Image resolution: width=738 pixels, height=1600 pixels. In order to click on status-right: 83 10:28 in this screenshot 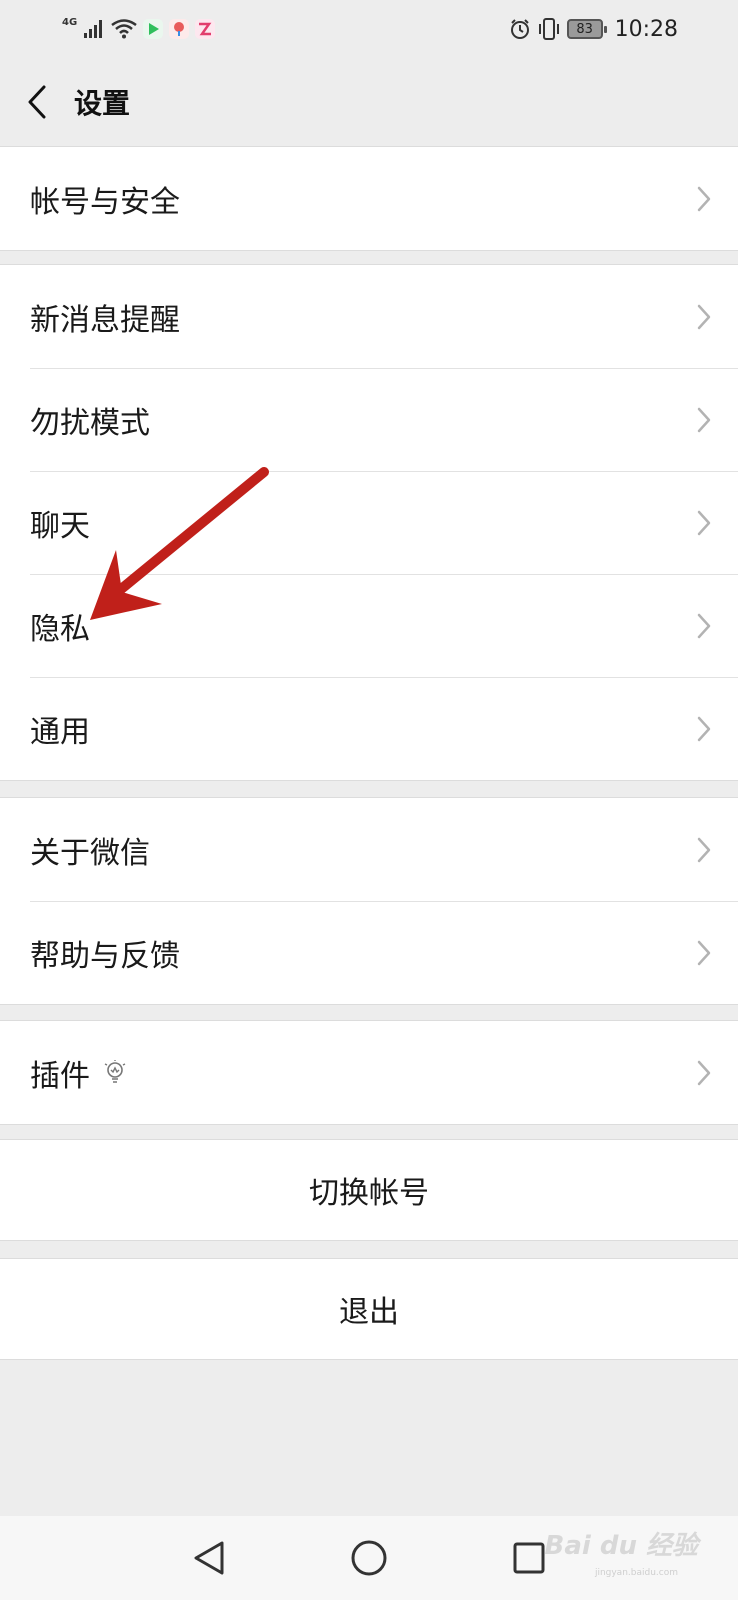, I will do `click(593, 29)`.